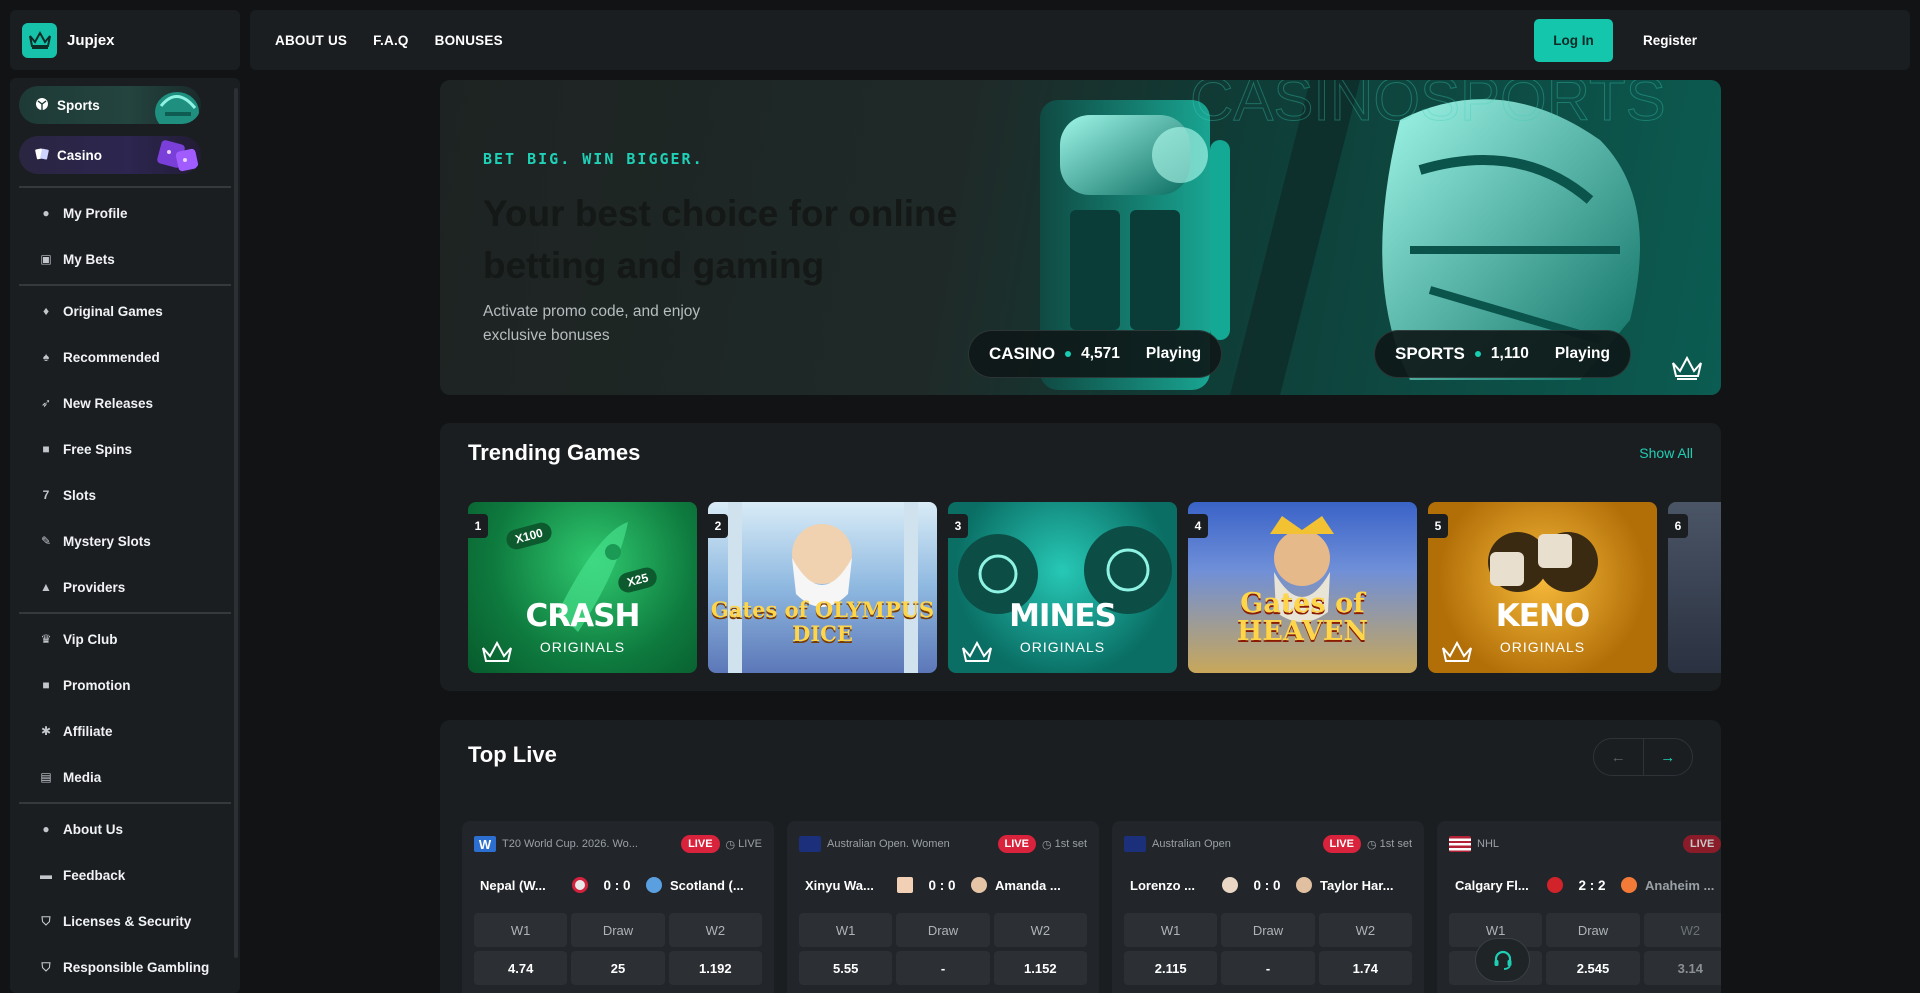  What do you see at coordinates (1365, 968) in the screenshot?
I see `odds-w2-button: 1.74` at bounding box center [1365, 968].